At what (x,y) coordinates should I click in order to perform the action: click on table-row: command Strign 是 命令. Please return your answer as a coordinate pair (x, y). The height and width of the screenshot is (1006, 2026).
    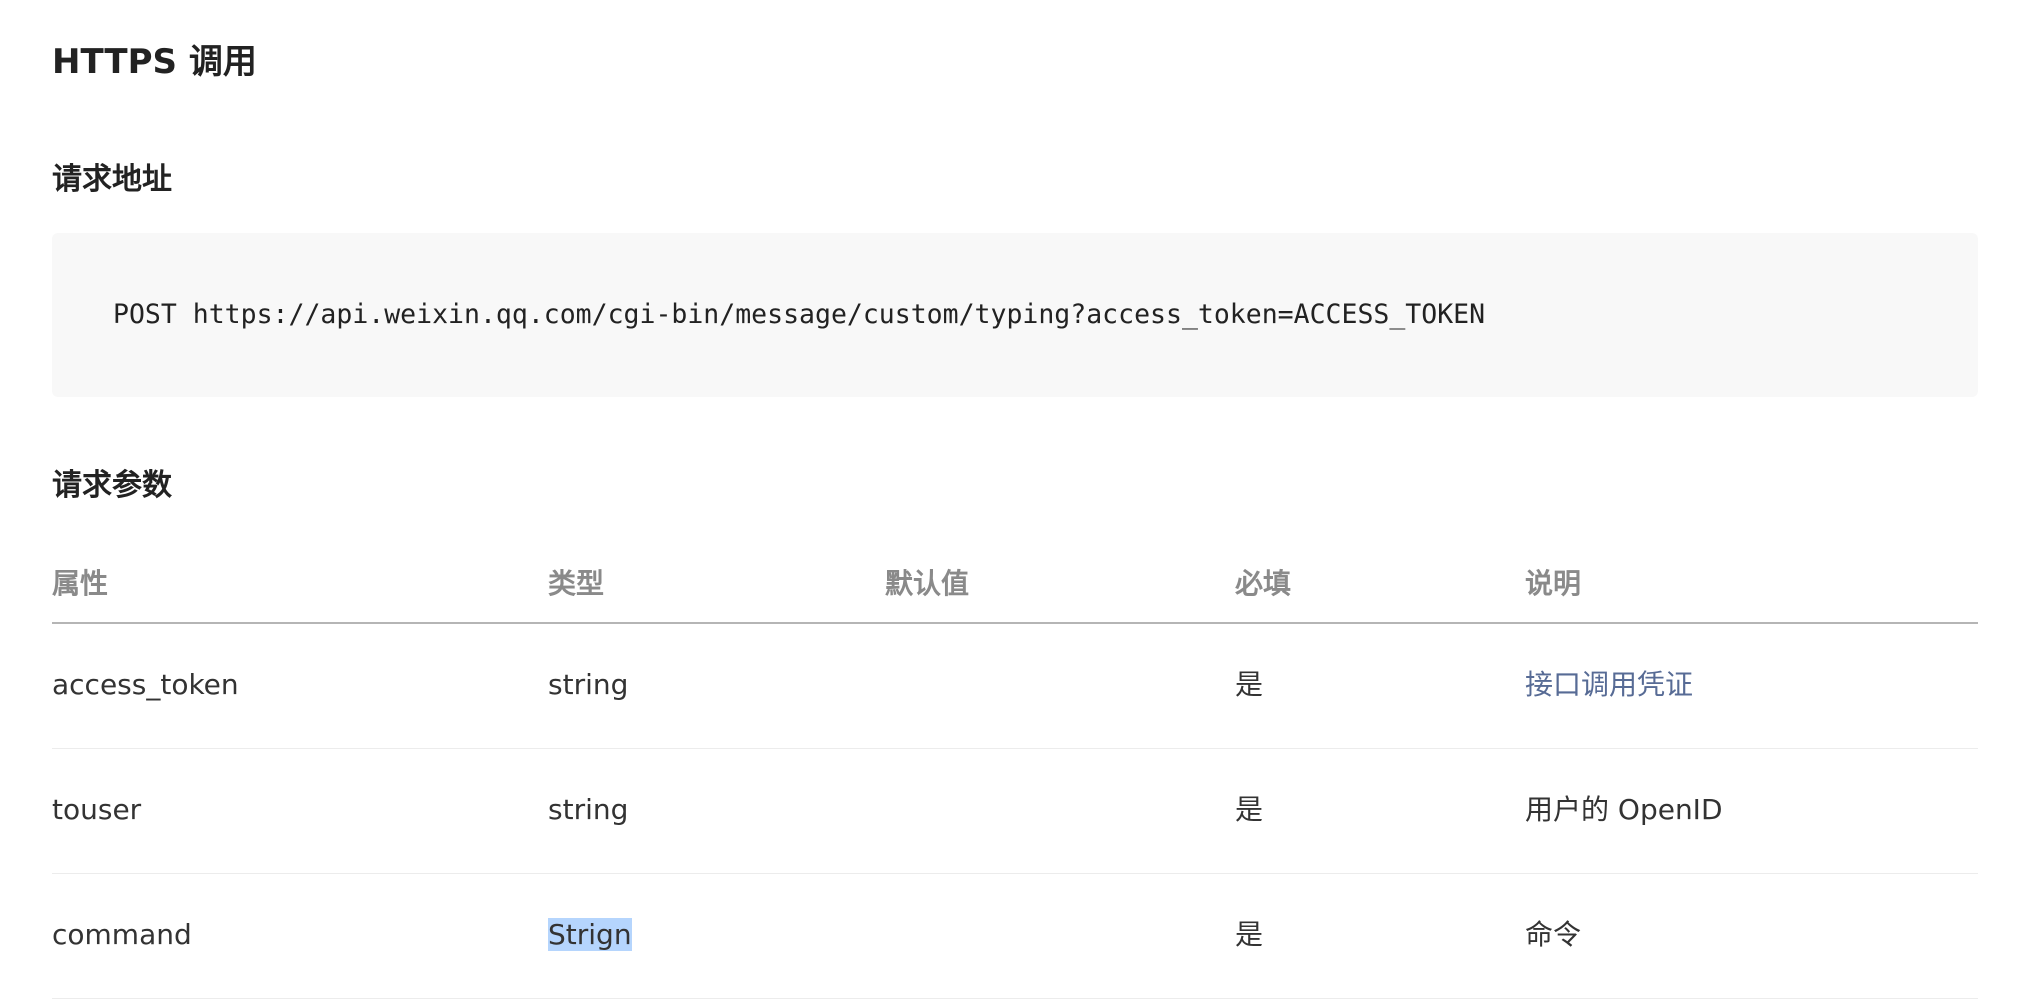
    Looking at the image, I should click on (1015, 936).